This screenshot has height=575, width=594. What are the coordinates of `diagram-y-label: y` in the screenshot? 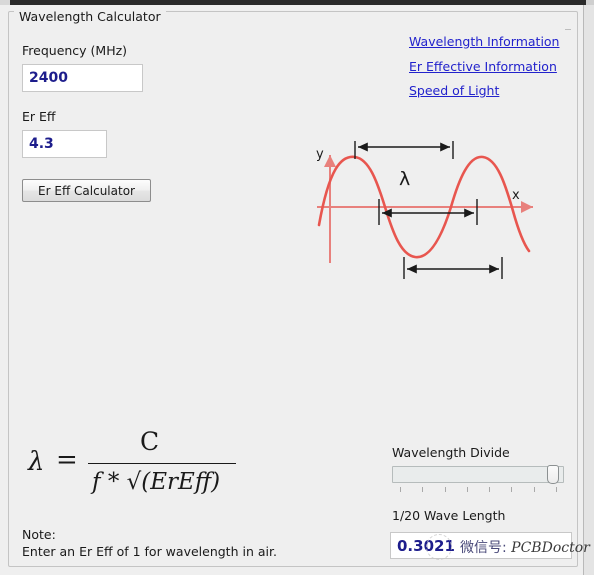 It's located at (320, 154).